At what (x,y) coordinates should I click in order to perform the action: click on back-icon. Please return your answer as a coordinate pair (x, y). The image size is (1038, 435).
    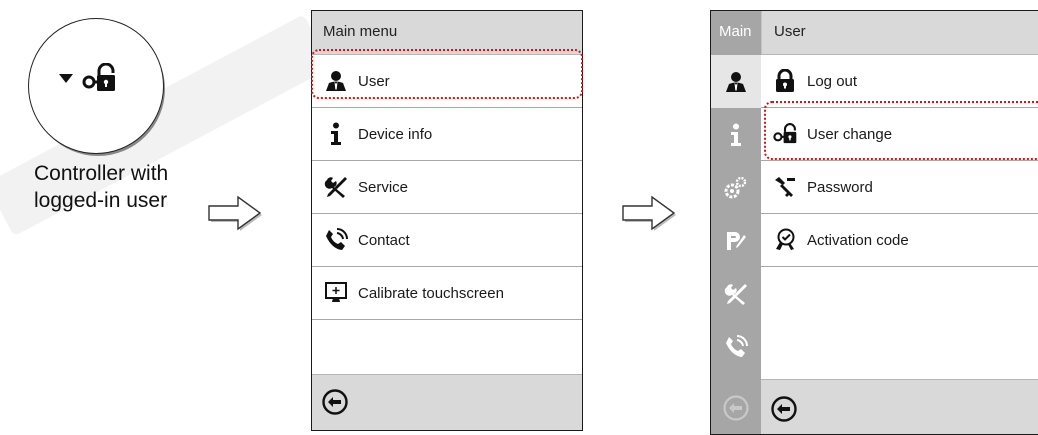
    Looking at the image, I should click on (736, 407).